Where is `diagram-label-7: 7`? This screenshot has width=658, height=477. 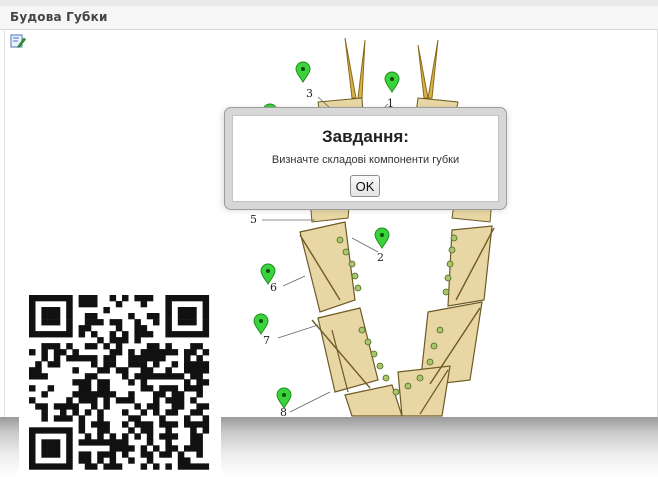 diagram-label-7: 7 is located at coordinates (266, 340).